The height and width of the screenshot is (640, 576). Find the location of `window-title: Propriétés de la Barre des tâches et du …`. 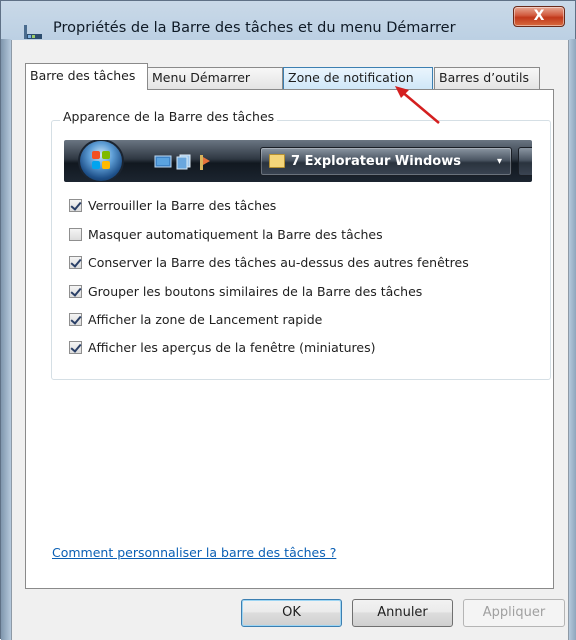

window-title: Propriétés de la Barre des tâches et du … is located at coordinates (254, 28).